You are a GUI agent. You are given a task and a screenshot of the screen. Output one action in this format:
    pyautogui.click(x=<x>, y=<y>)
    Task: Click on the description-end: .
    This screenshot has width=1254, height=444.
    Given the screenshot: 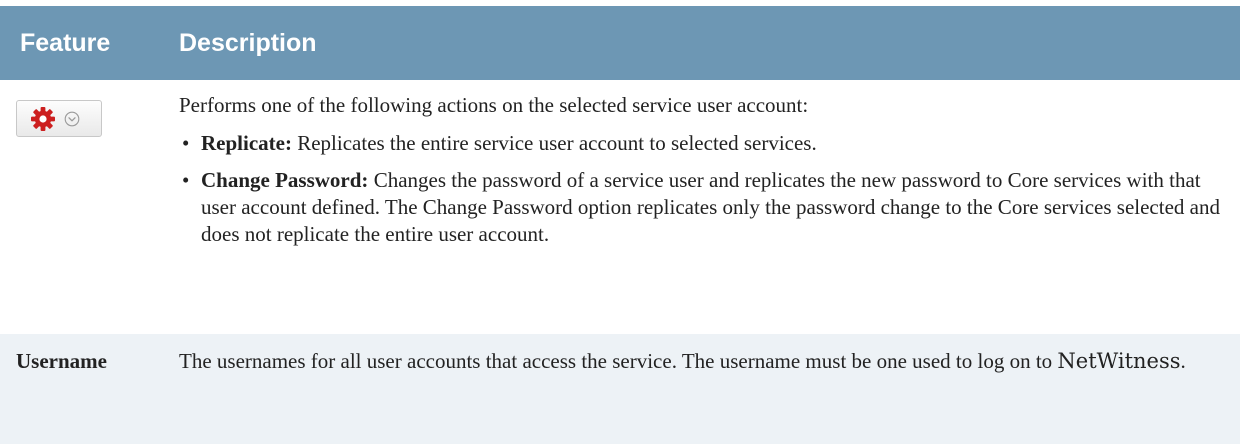 What is the action you would take?
    pyautogui.click(x=1183, y=361)
    